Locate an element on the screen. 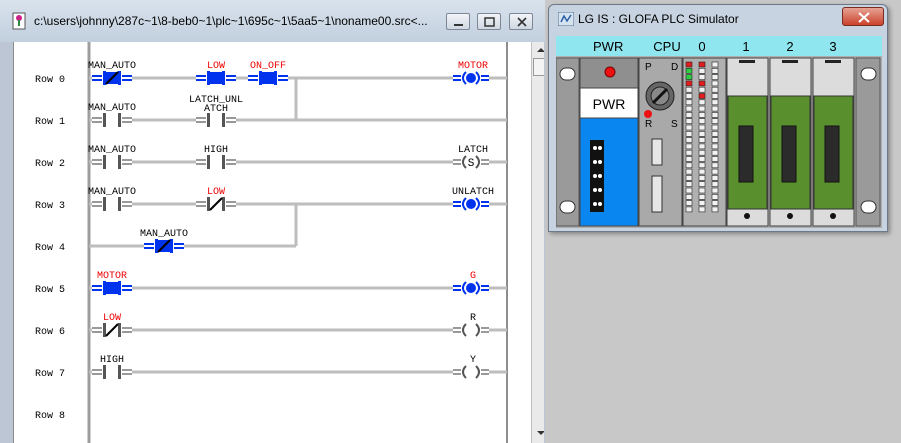  slot-label-2: 2 is located at coordinates (790, 46).